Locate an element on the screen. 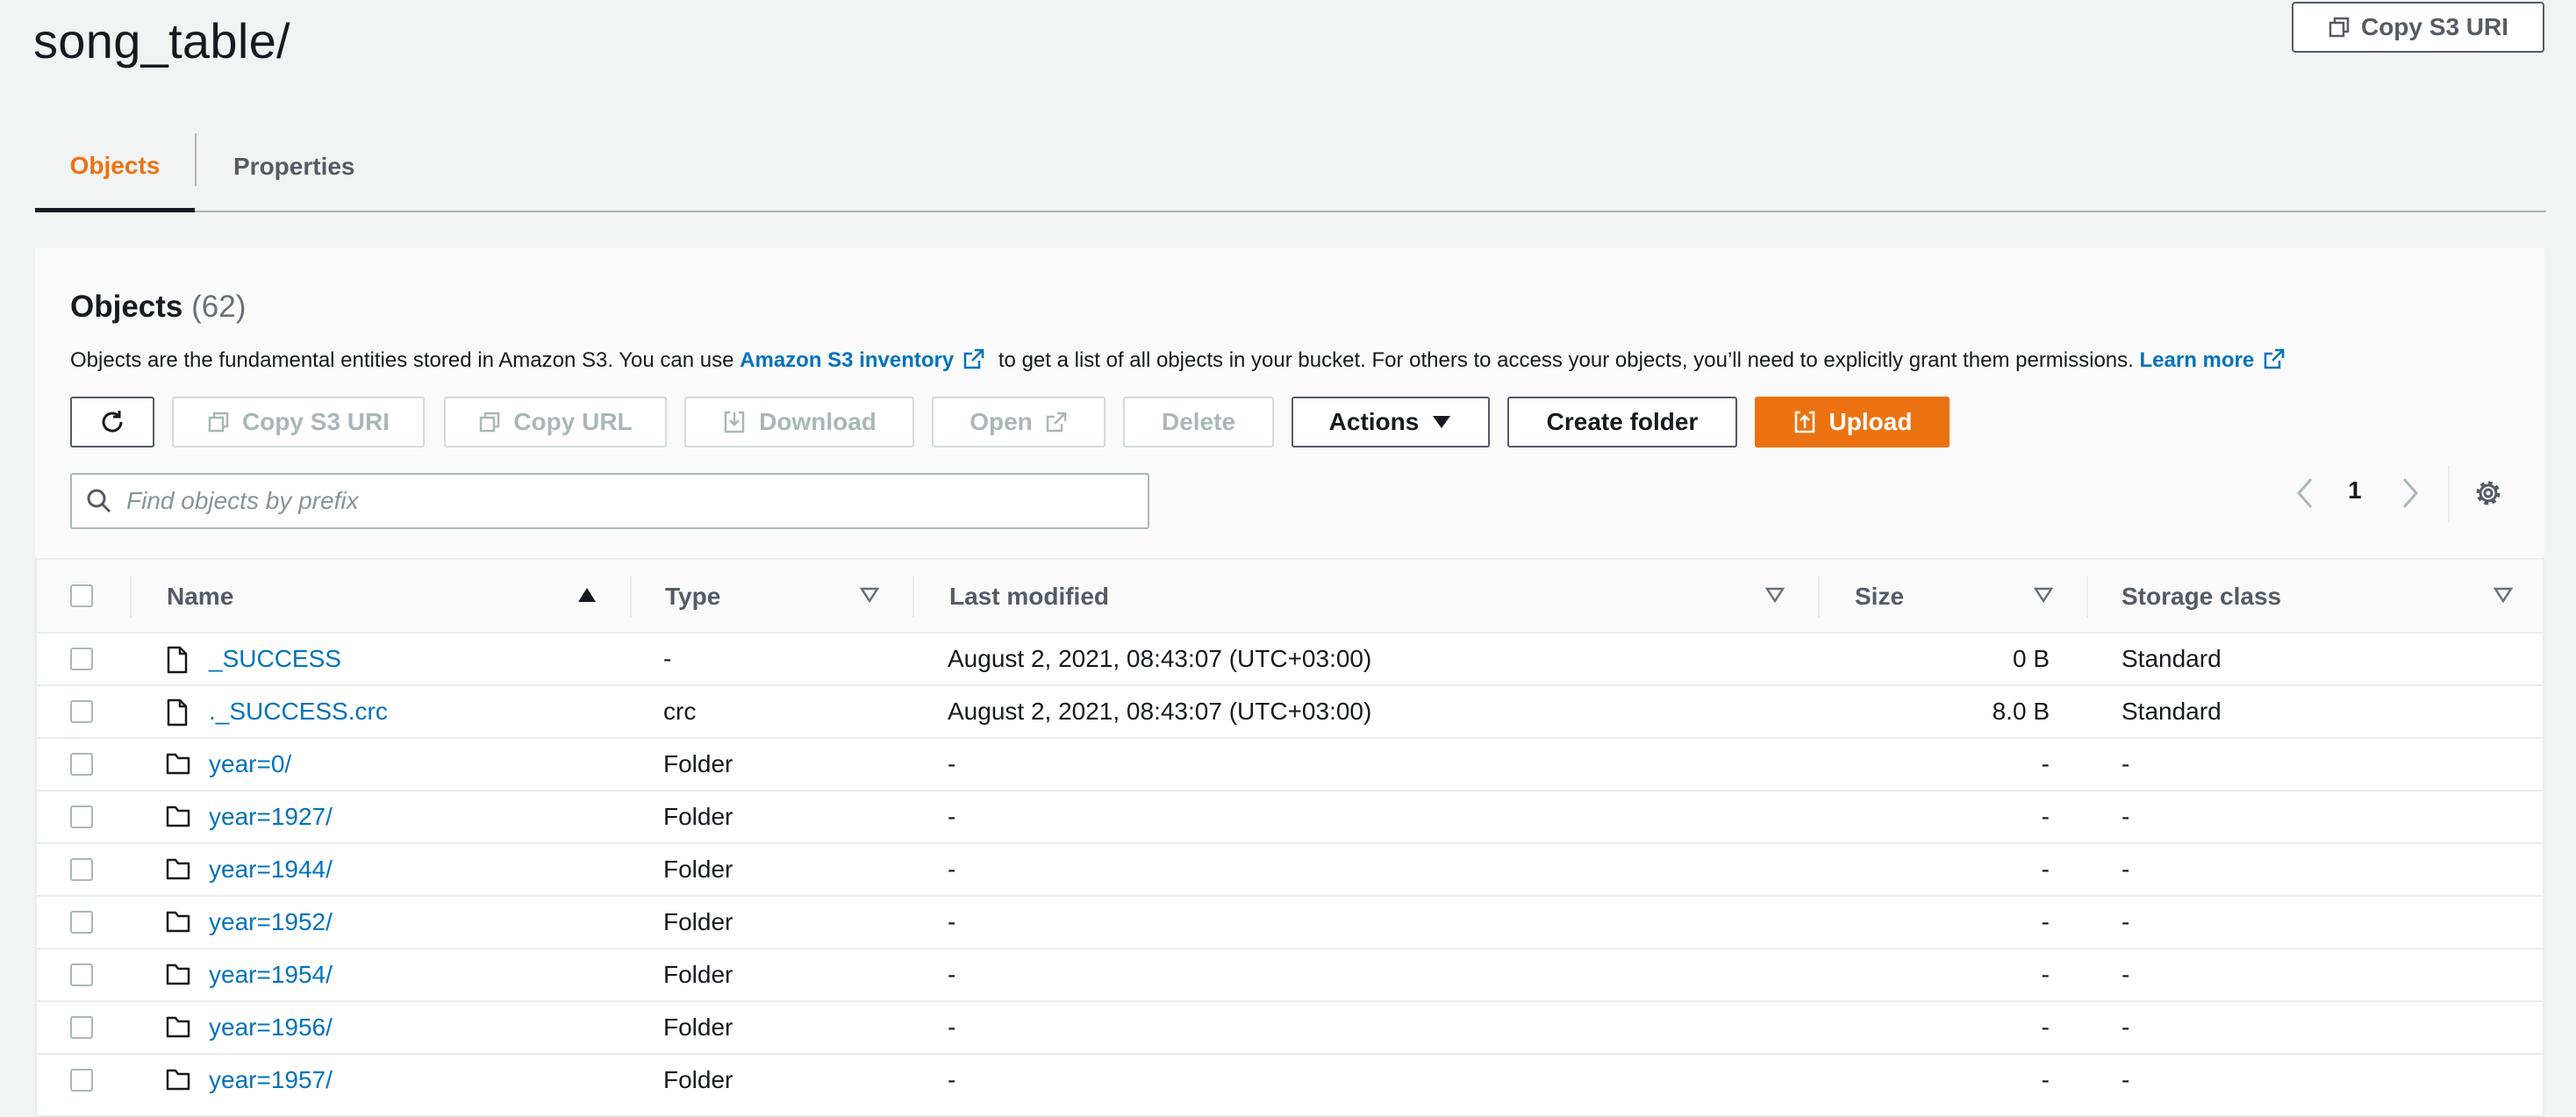 The image size is (2576, 1117). objects-heading: Objects (62) is located at coordinates (158, 307).